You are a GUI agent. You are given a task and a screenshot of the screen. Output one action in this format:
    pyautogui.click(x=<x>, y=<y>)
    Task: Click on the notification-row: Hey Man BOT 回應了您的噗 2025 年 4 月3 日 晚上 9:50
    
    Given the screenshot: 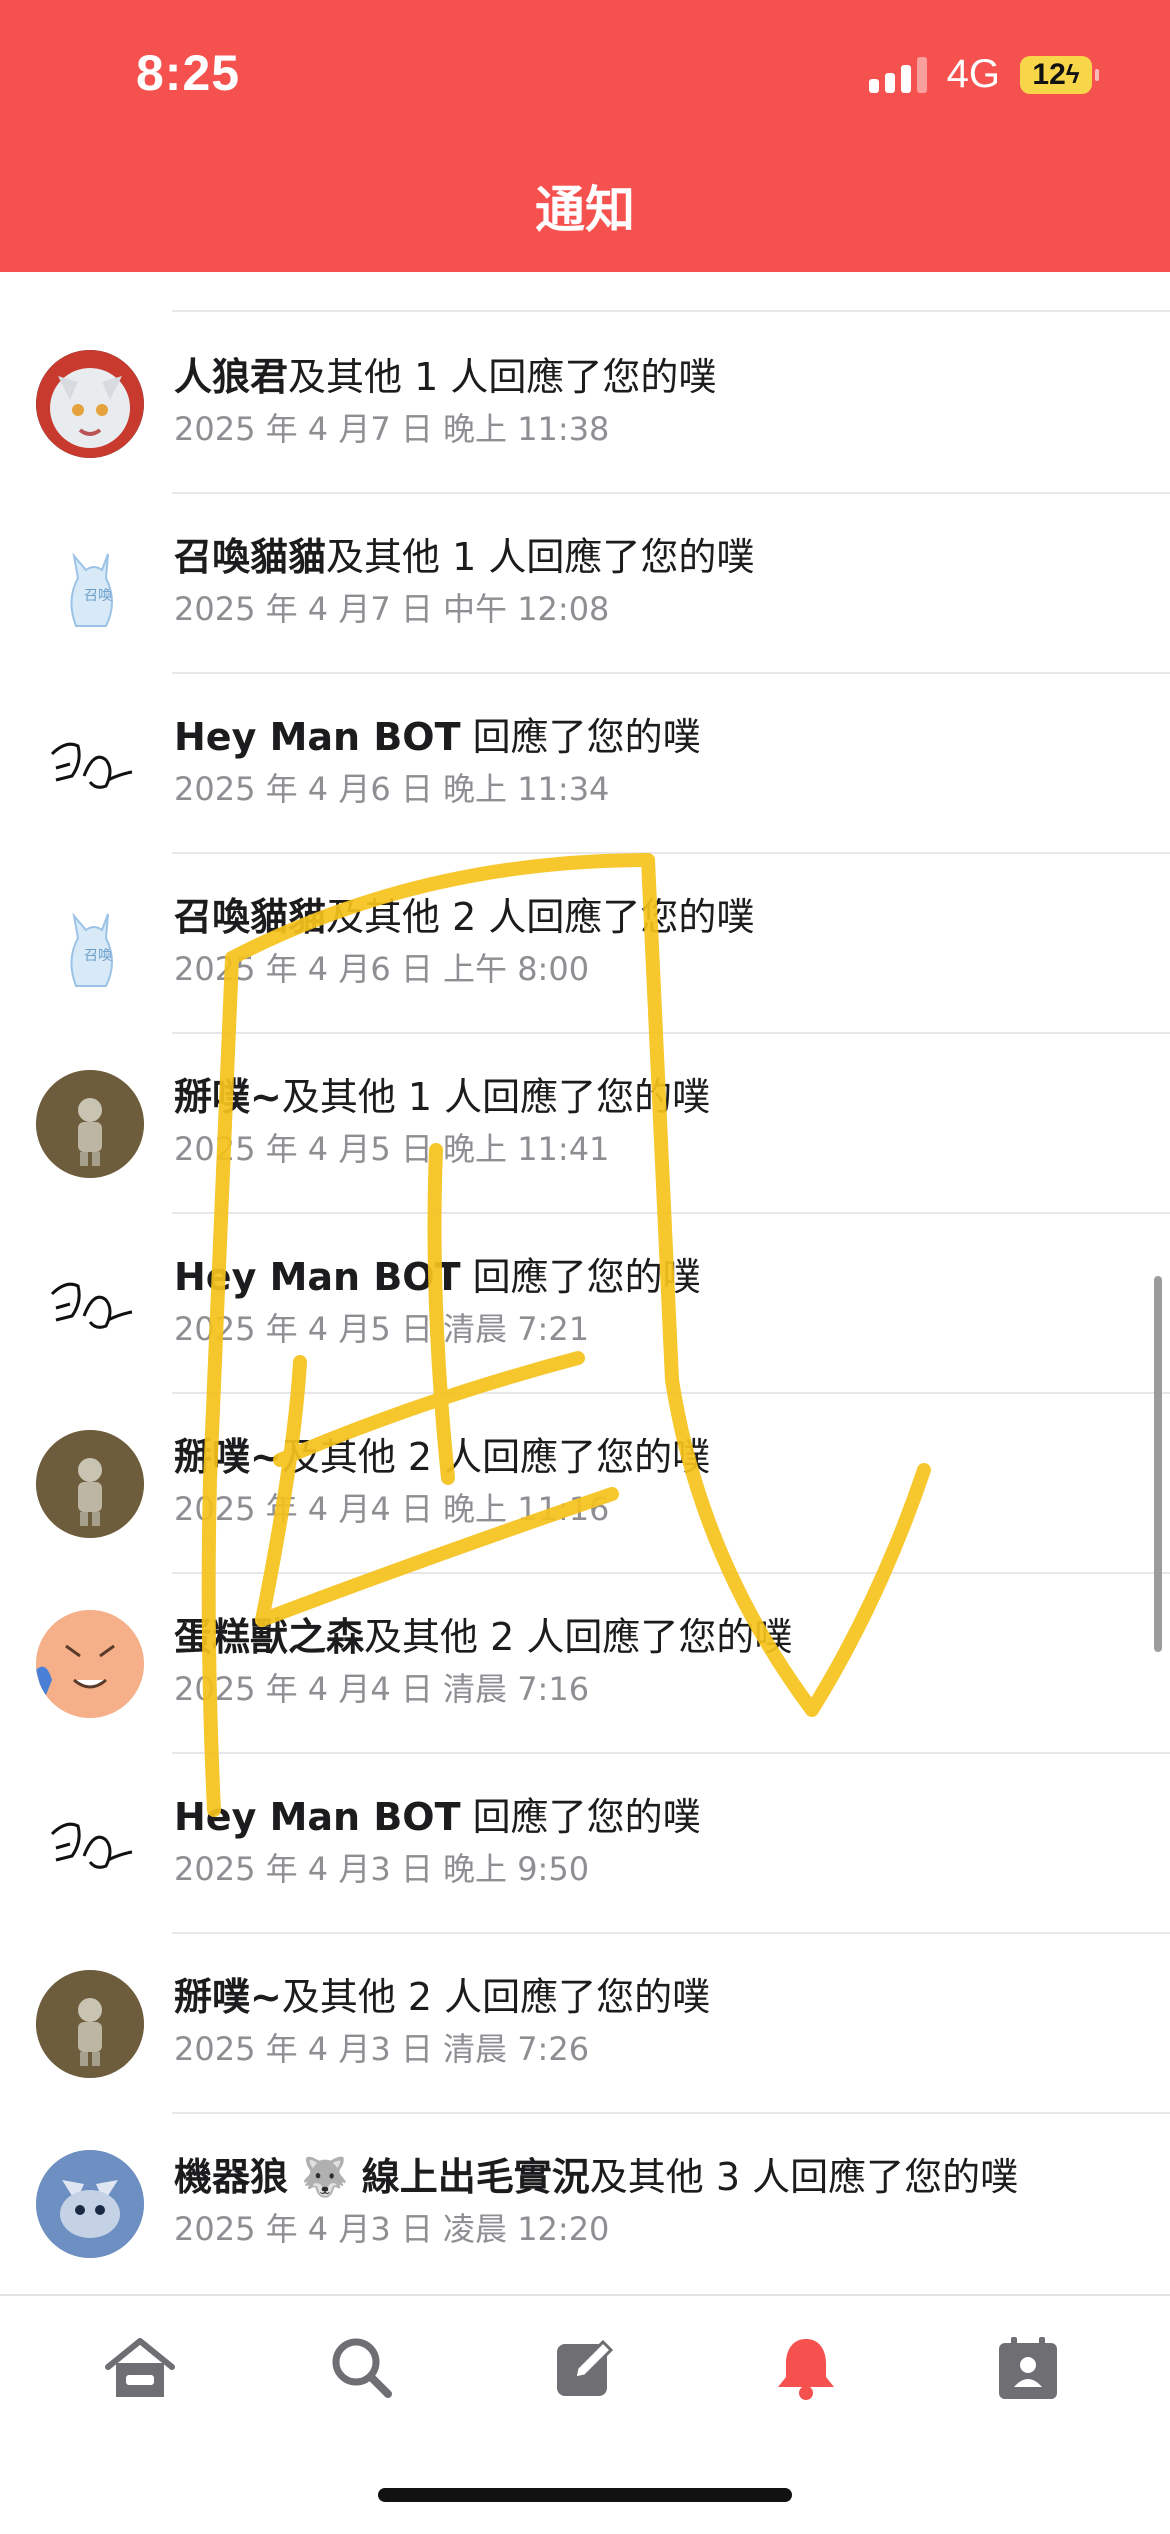 What is the action you would take?
    pyautogui.click(x=585, y=1842)
    